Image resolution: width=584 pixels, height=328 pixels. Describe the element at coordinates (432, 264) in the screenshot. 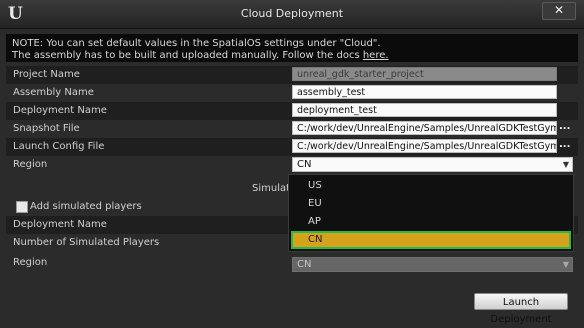

I see `sim-region-select: CN ▼` at that location.